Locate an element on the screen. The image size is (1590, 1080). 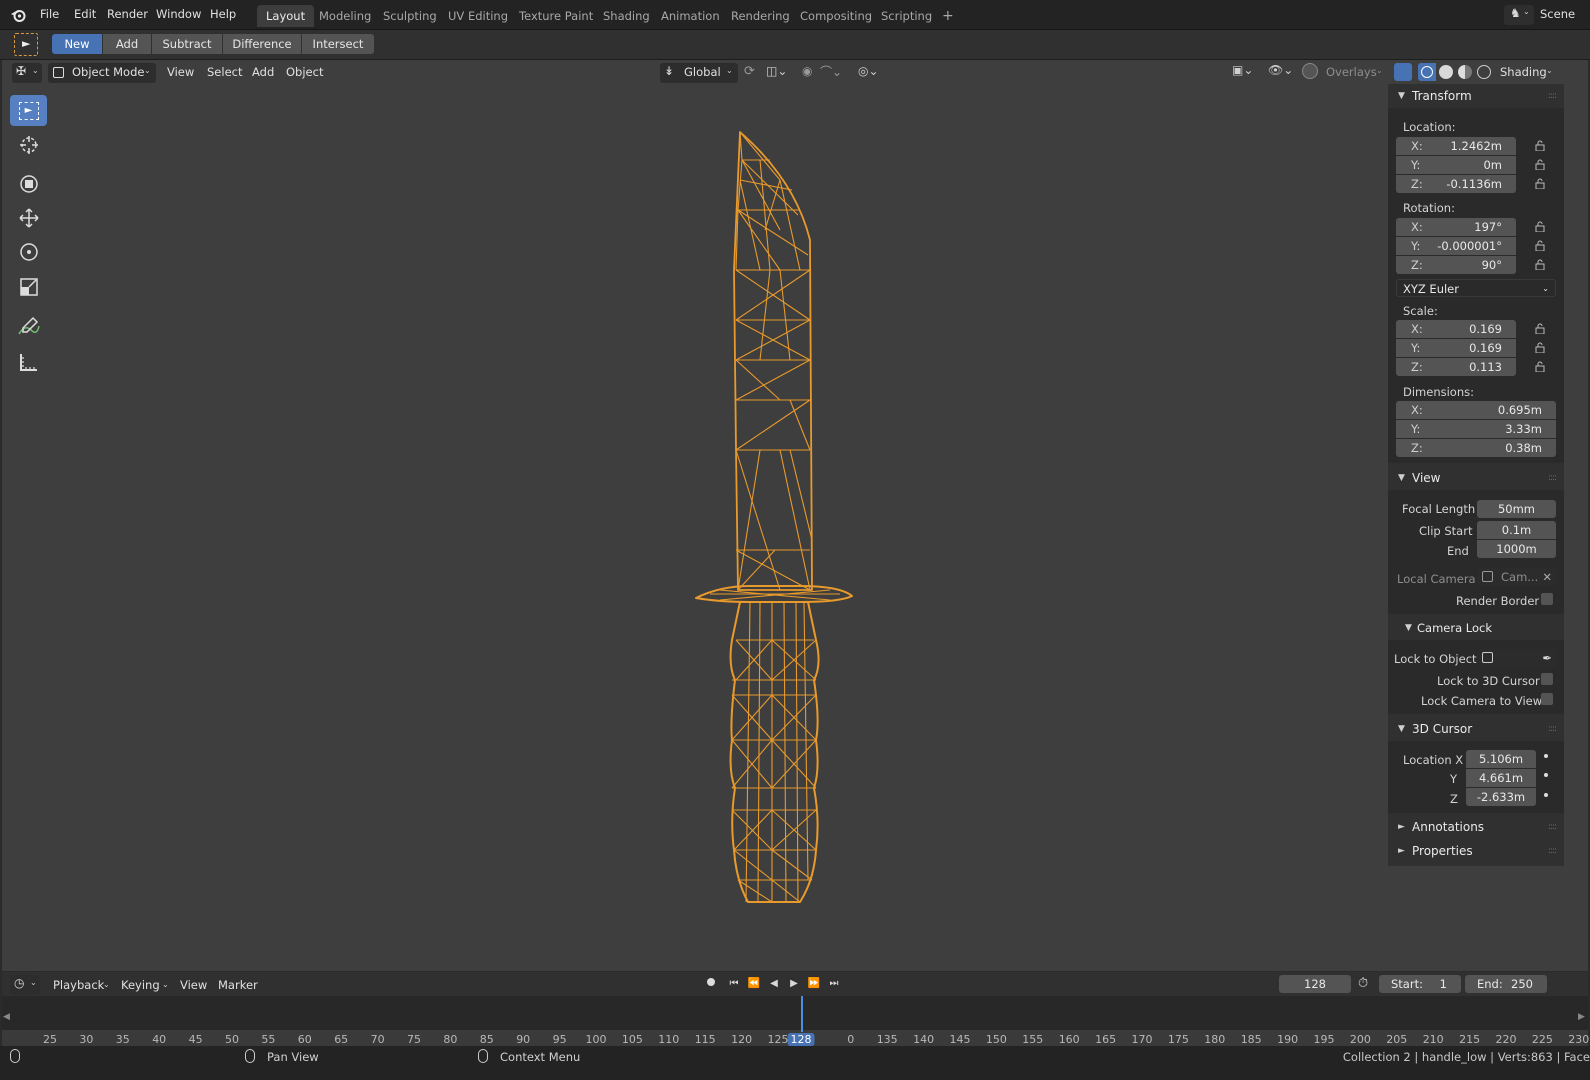
rotate-tool is located at coordinates (28, 251).